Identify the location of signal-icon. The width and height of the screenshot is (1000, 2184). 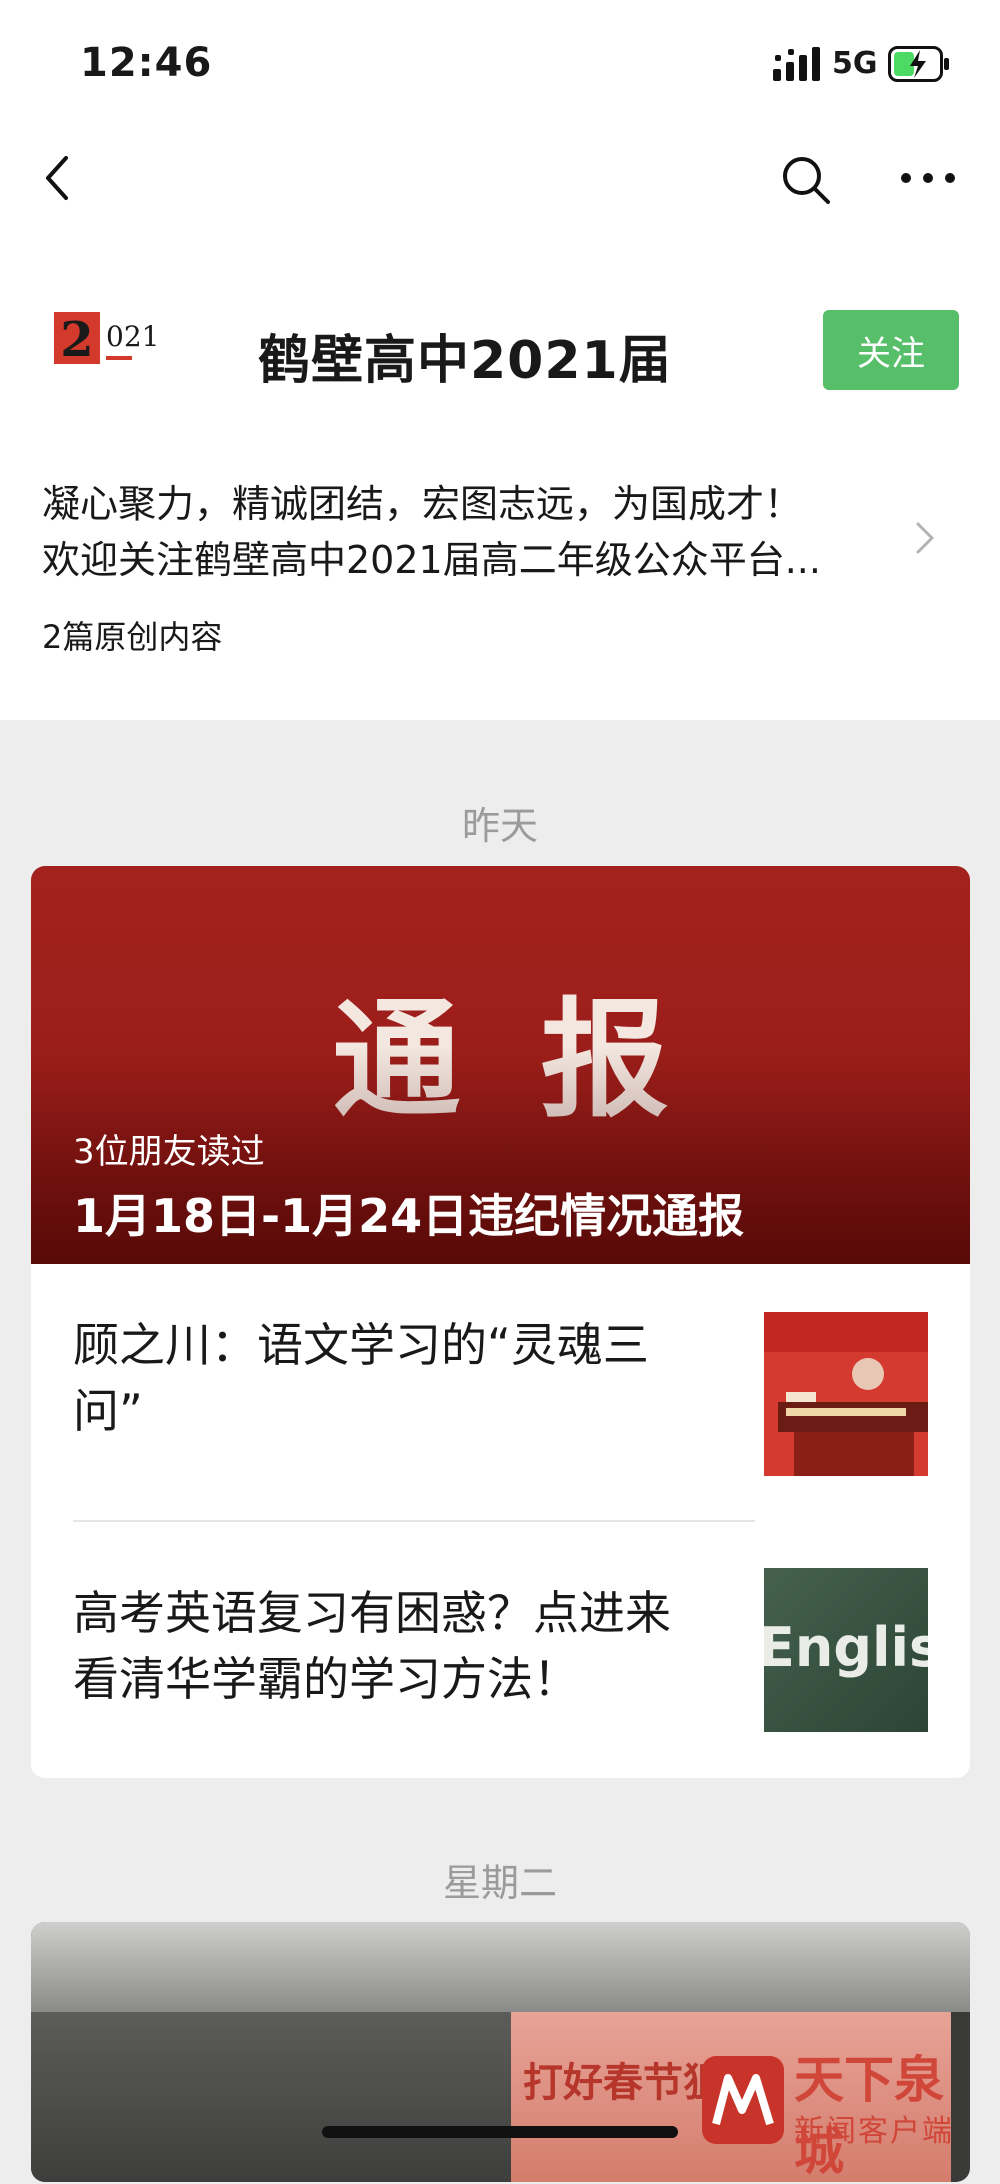
(796, 64).